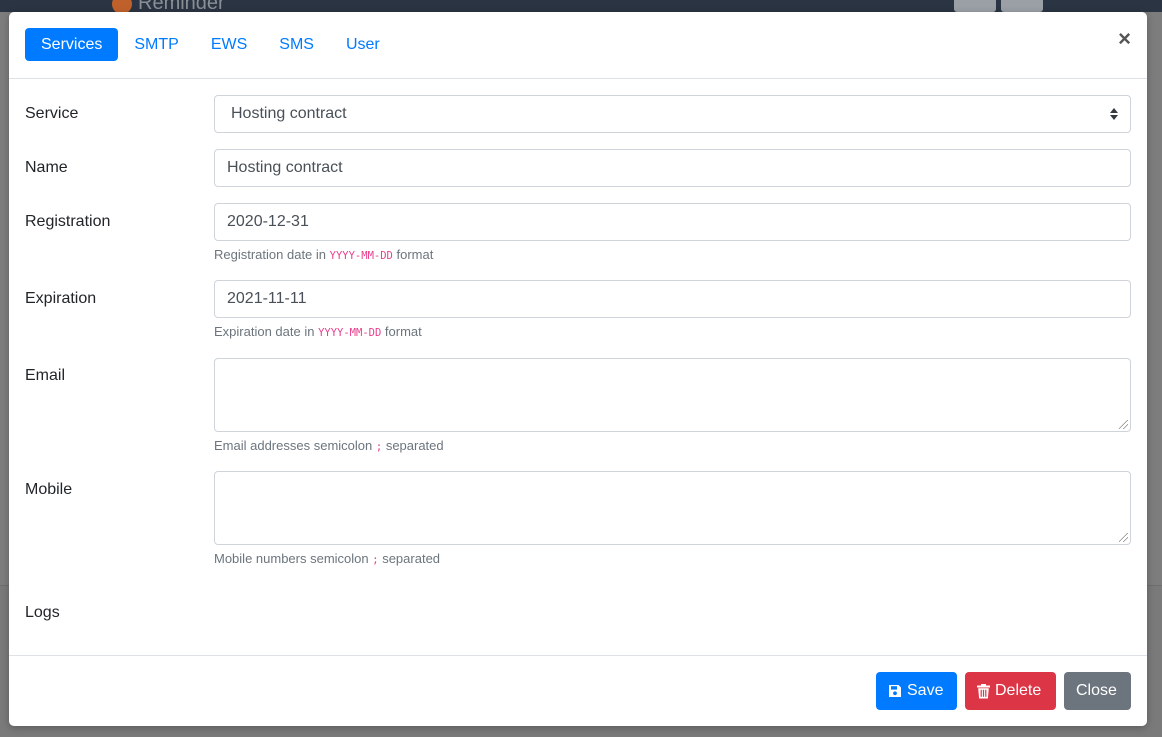 This screenshot has height=737, width=1162. What do you see at coordinates (296, 44) in the screenshot?
I see `tab-sms: SMS` at bounding box center [296, 44].